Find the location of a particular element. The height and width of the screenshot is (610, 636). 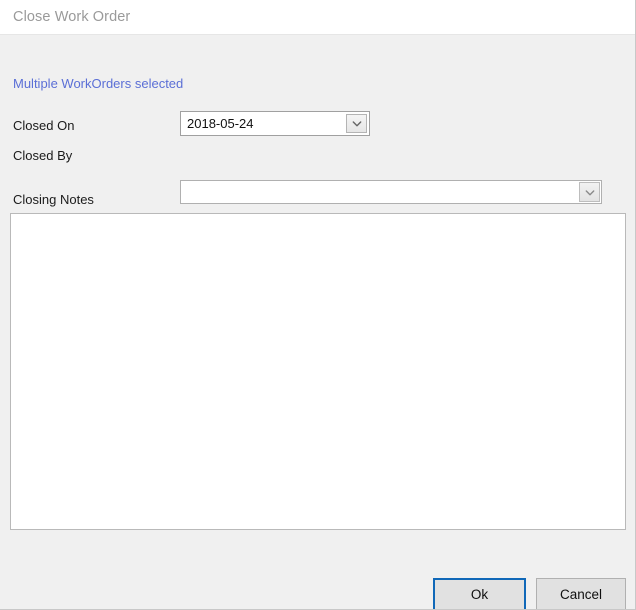

closed-by-combobox is located at coordinates (391, 192).